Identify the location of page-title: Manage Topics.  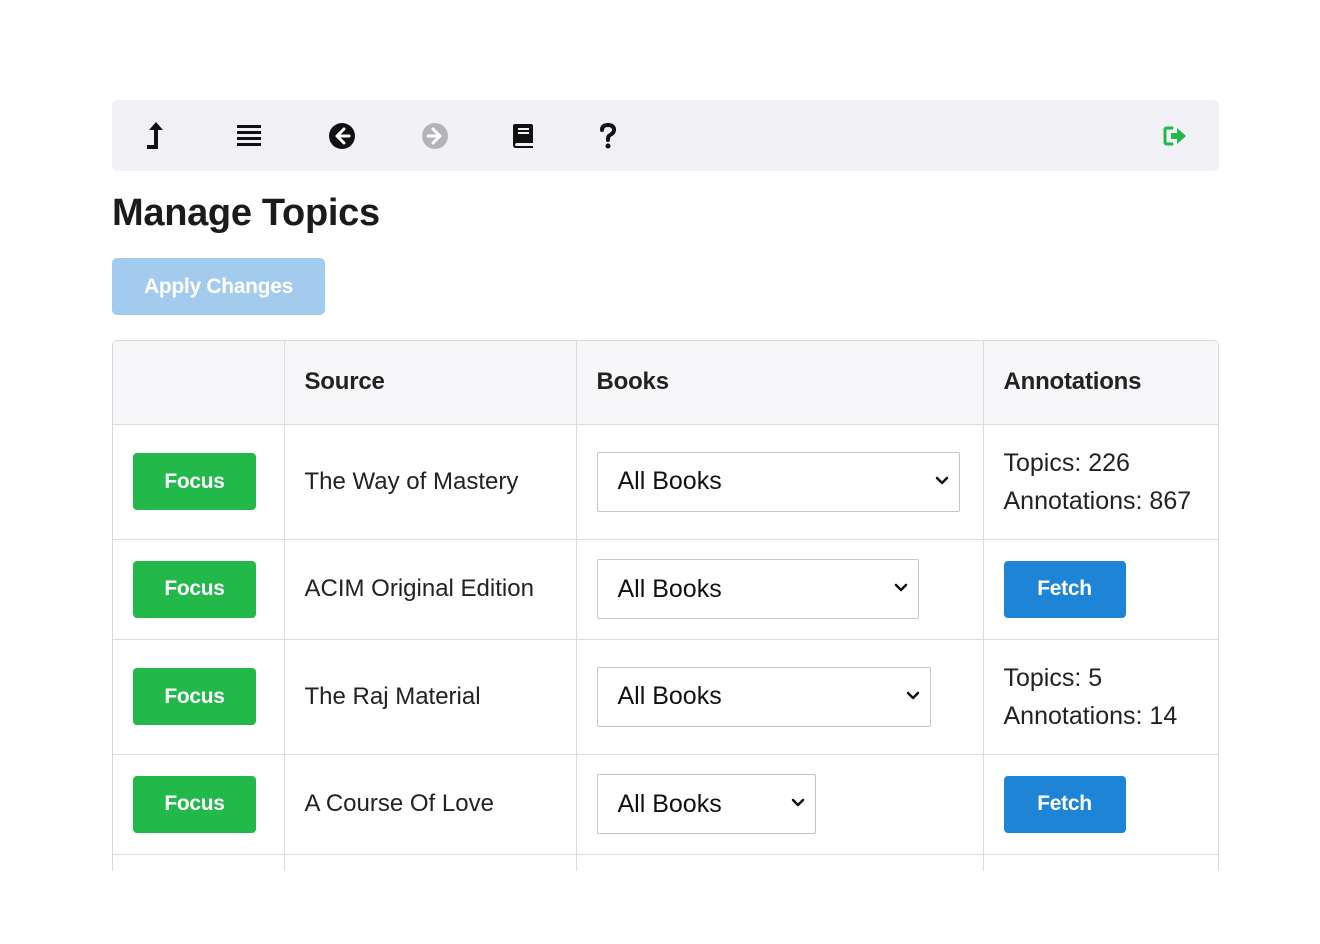
(246, 213).